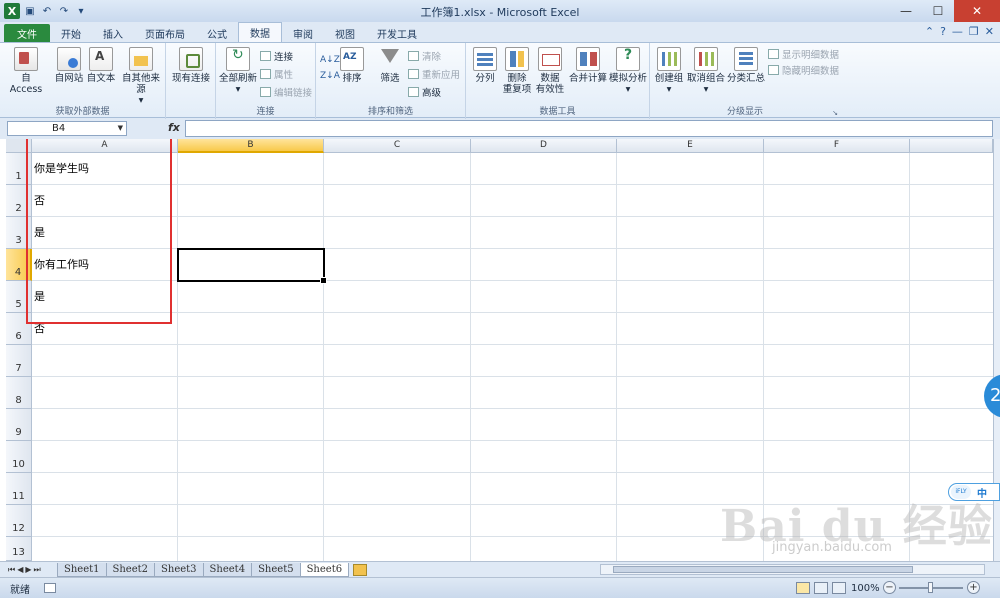  Describe the element at coordinates (101, 65) in the screenshot. I see `from-text-button: 自文本` at that location.